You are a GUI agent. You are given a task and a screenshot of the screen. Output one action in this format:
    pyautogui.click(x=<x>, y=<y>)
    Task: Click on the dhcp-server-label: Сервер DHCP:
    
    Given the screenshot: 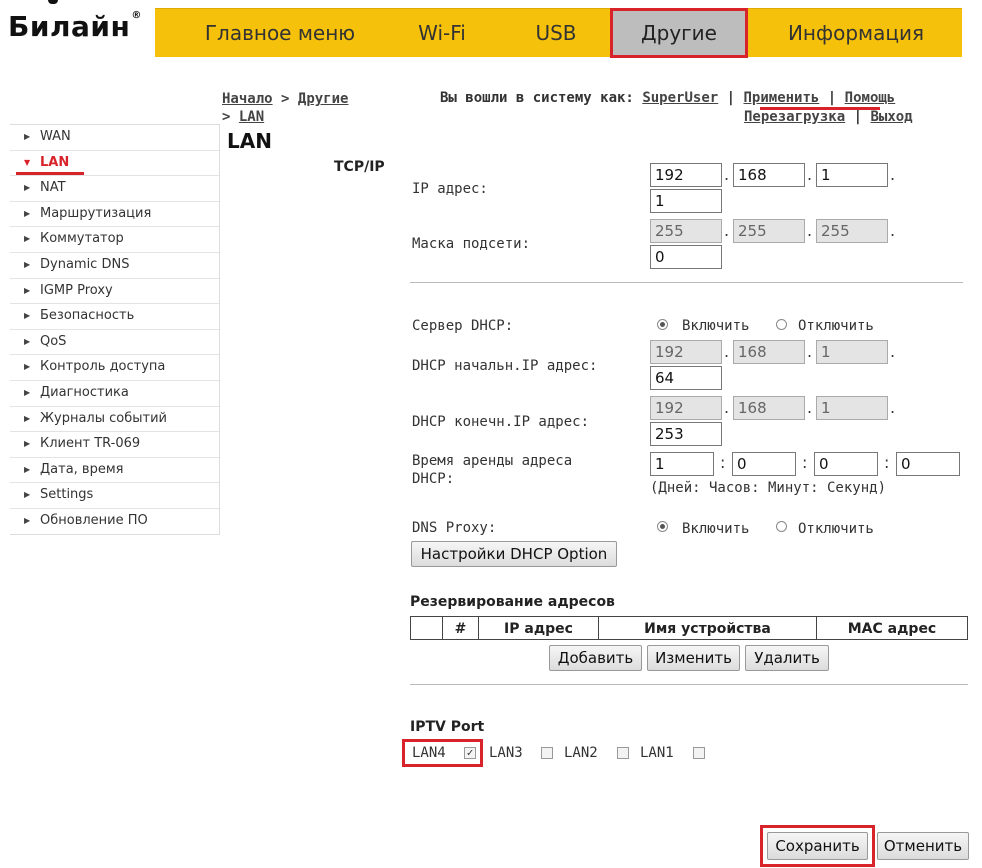 What is the action you would take?
    pyautogui.click(x=463, y=326)
    